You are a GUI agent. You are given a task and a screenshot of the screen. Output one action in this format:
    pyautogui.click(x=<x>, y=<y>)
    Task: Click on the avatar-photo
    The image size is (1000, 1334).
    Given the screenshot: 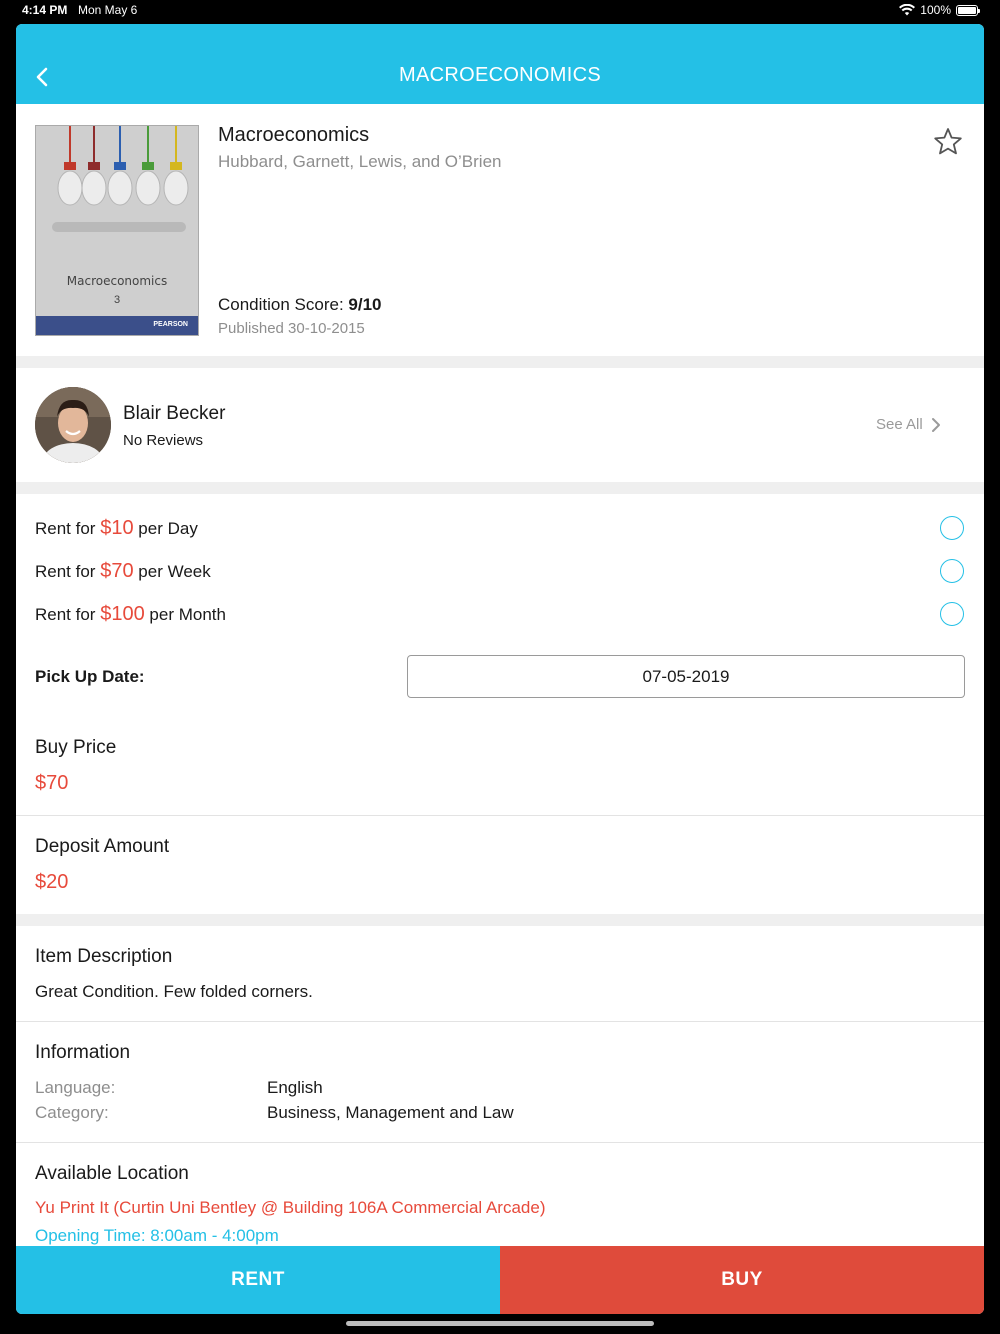 What is the action you would take?
    pyautogui.click(x=73, y=425)
    